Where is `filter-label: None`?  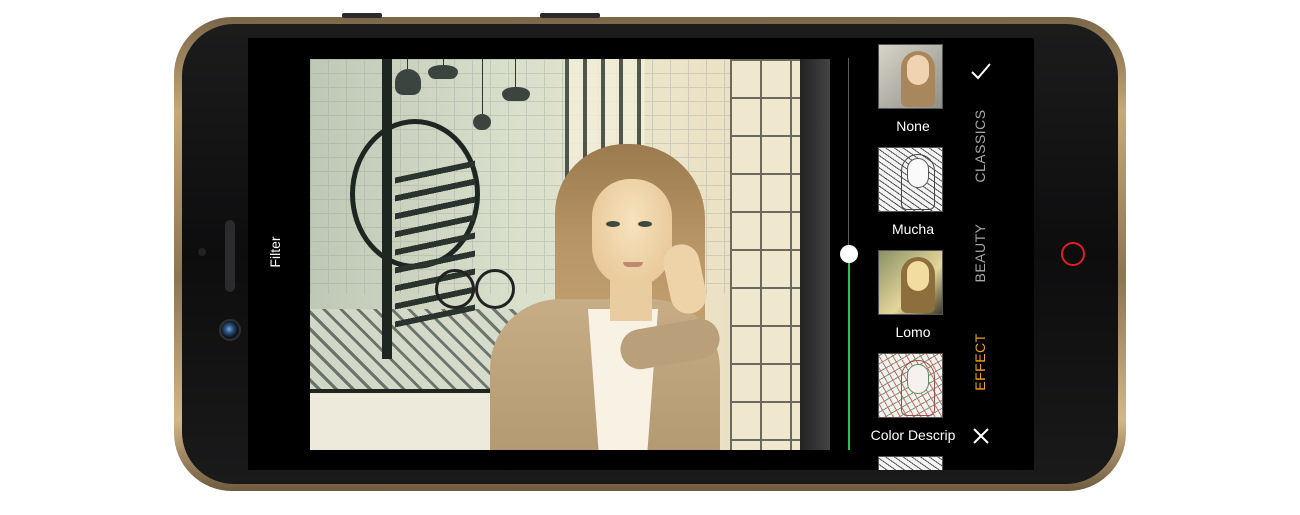
filter-label: None is located at coordinates (913, 126).